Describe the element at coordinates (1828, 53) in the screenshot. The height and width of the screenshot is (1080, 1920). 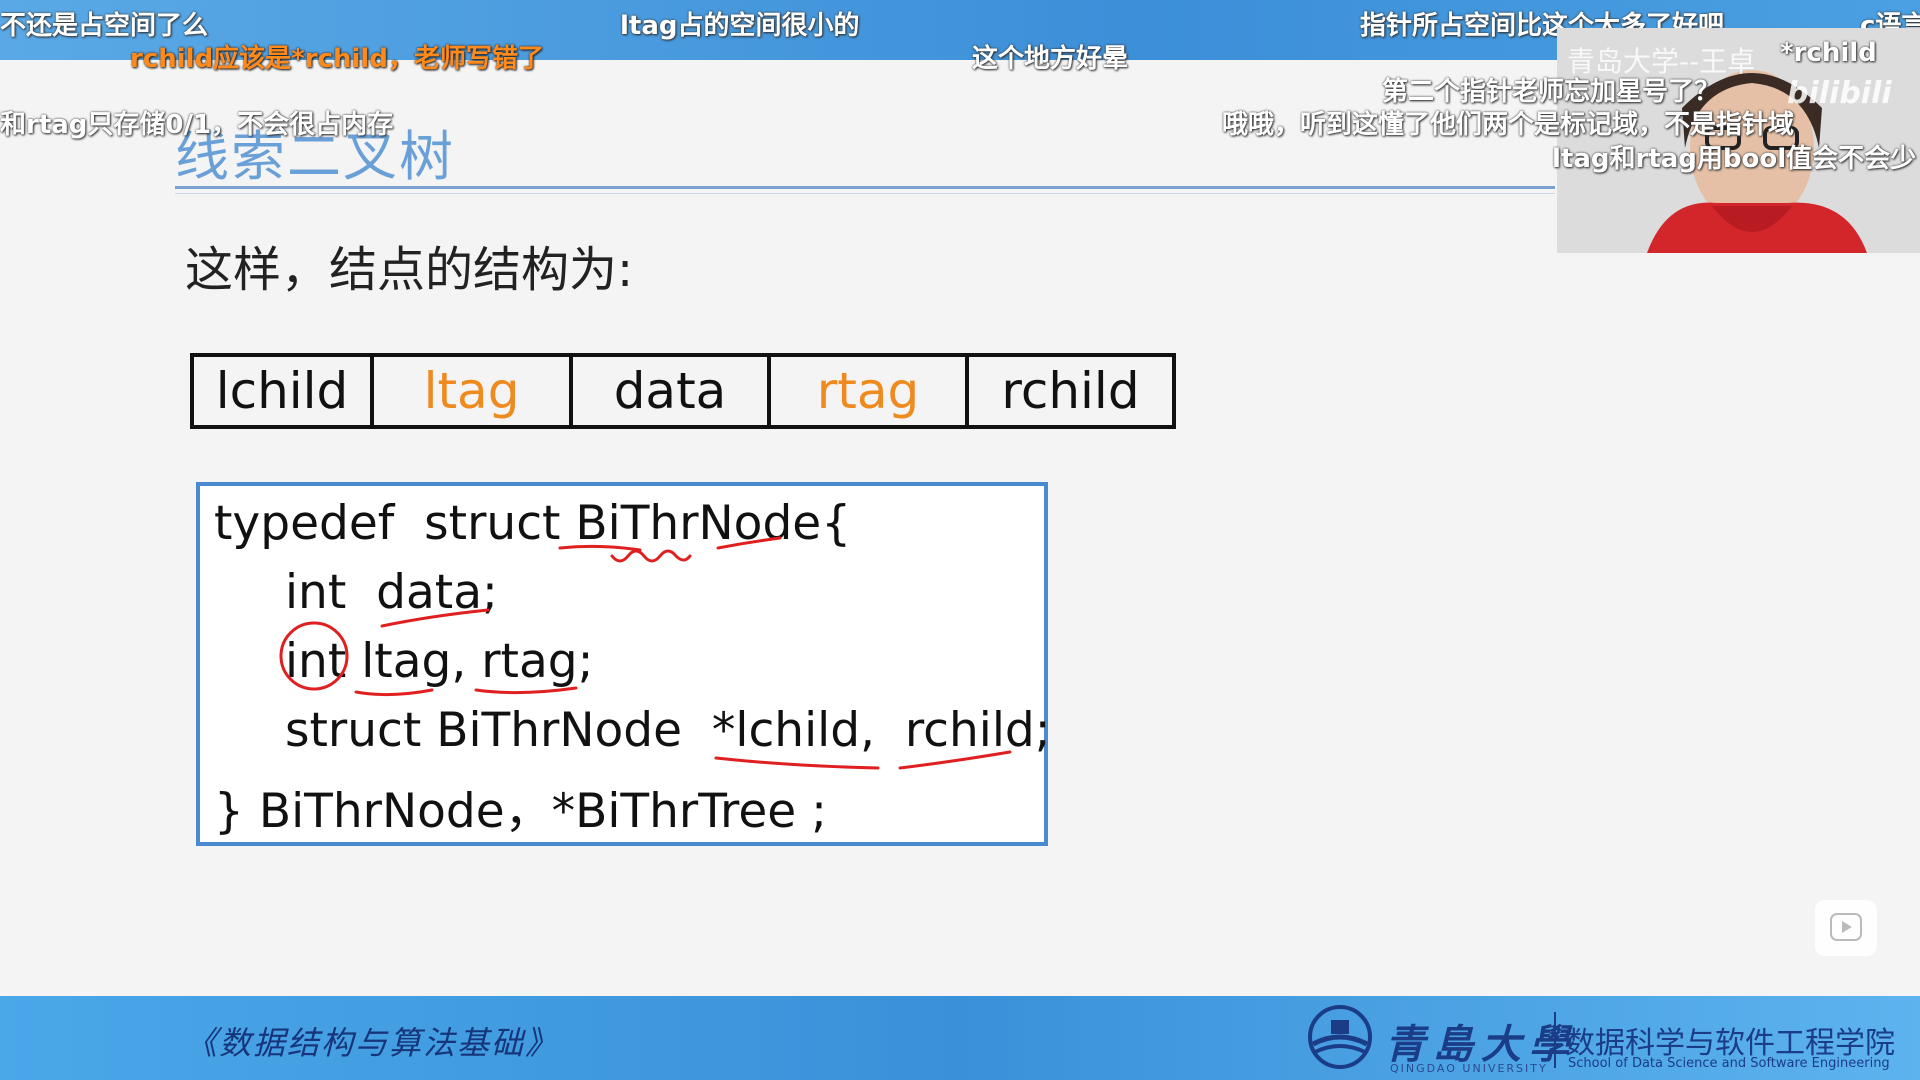
I see `danmaku-comment: *rchild` at that location.